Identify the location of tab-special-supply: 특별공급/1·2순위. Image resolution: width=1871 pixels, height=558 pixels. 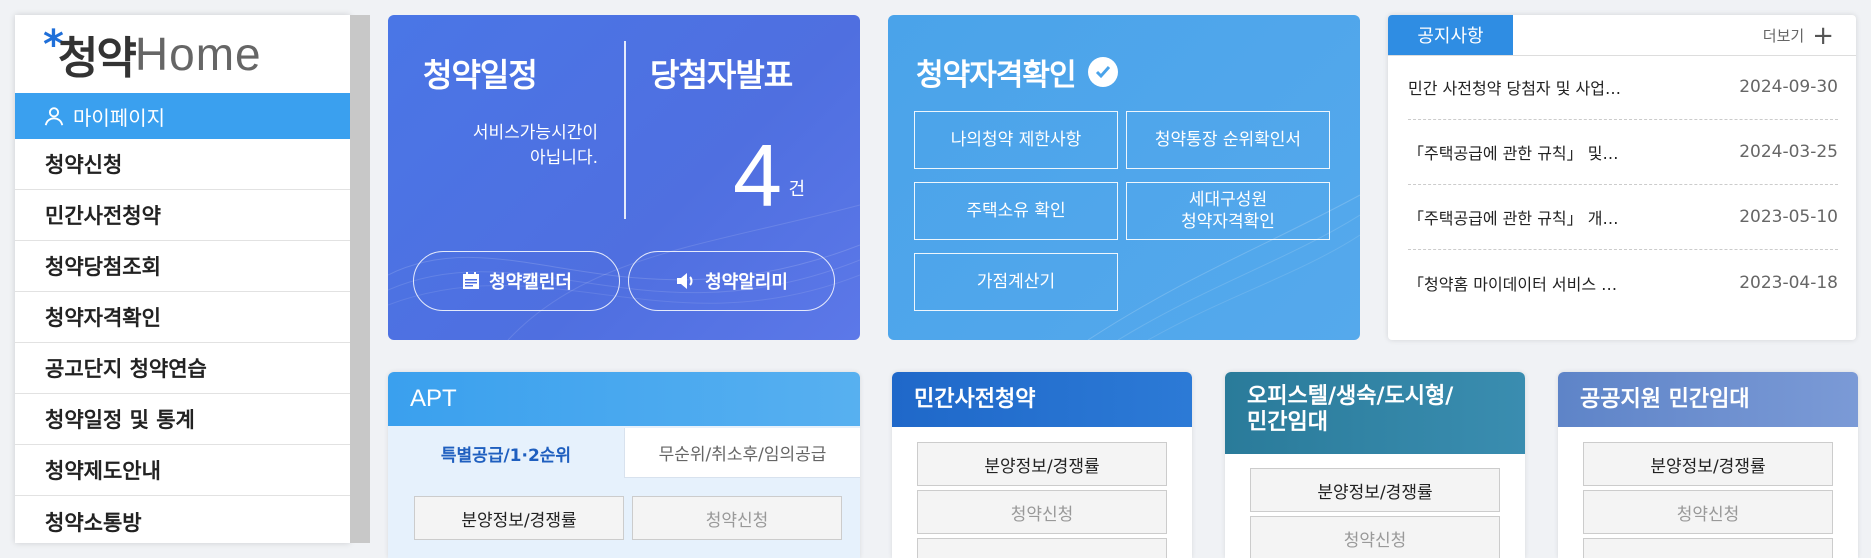
(506, 453).